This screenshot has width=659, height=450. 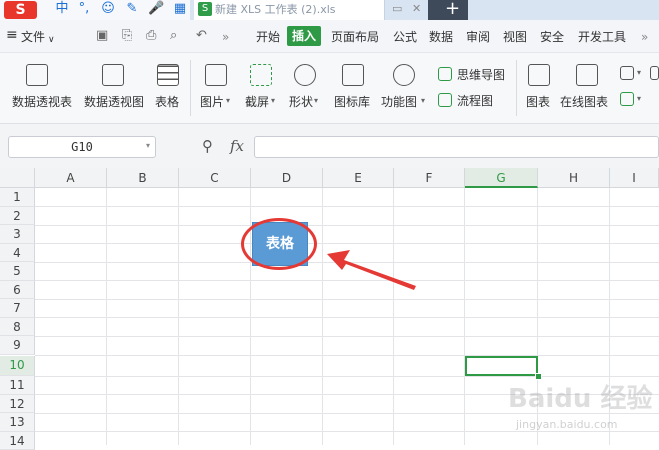 I want to click on print-icon: ⎙, so click(x=151, y=35).